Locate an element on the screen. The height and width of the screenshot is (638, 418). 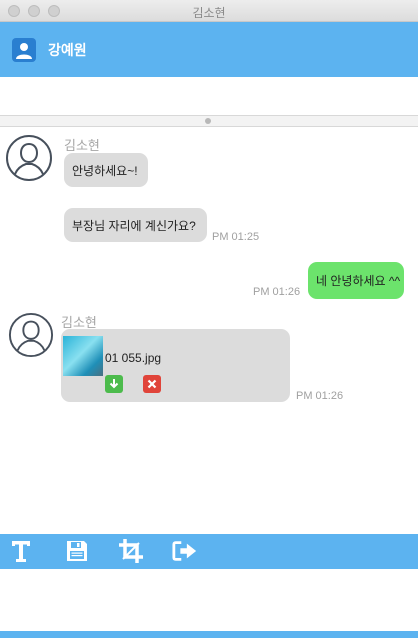
crop-icon is located at coordinates (131, 551).